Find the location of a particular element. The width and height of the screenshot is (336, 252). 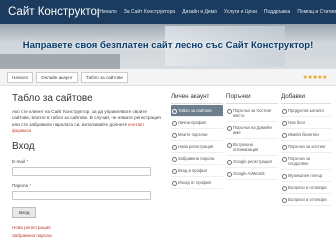

account-item-profile: Лични профил is located at coordinates (197, 123).